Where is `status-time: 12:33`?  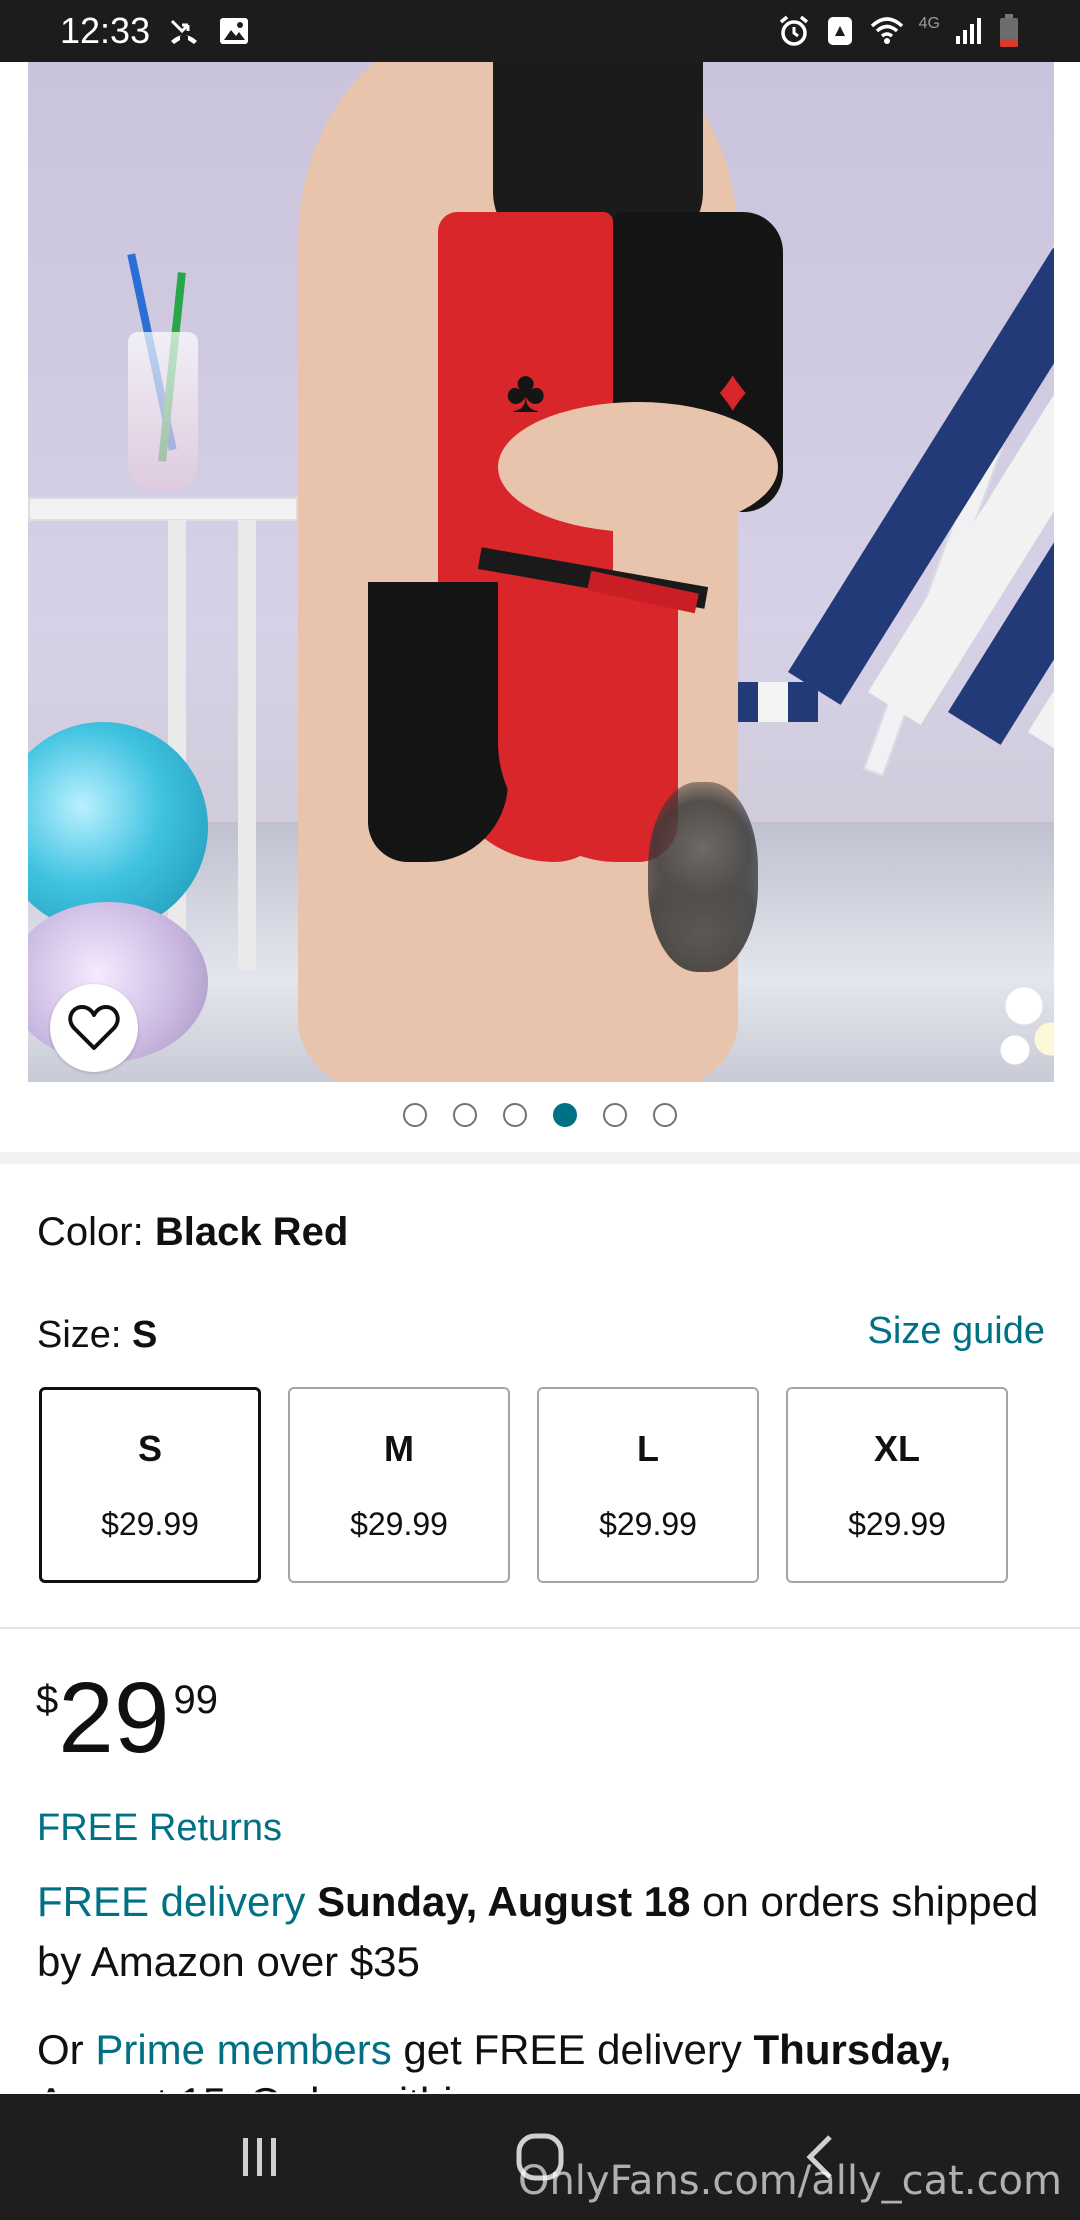 status-time: 12:33 is located at coordinates (105, 30).